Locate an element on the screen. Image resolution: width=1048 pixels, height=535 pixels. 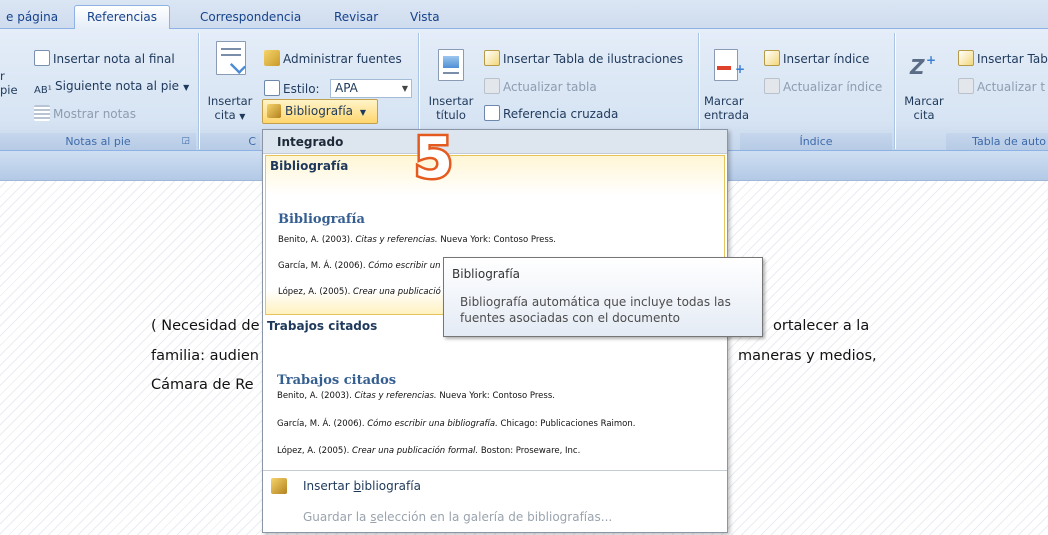
mark-citation-icon: Z + is located at coordinates (923, 66).